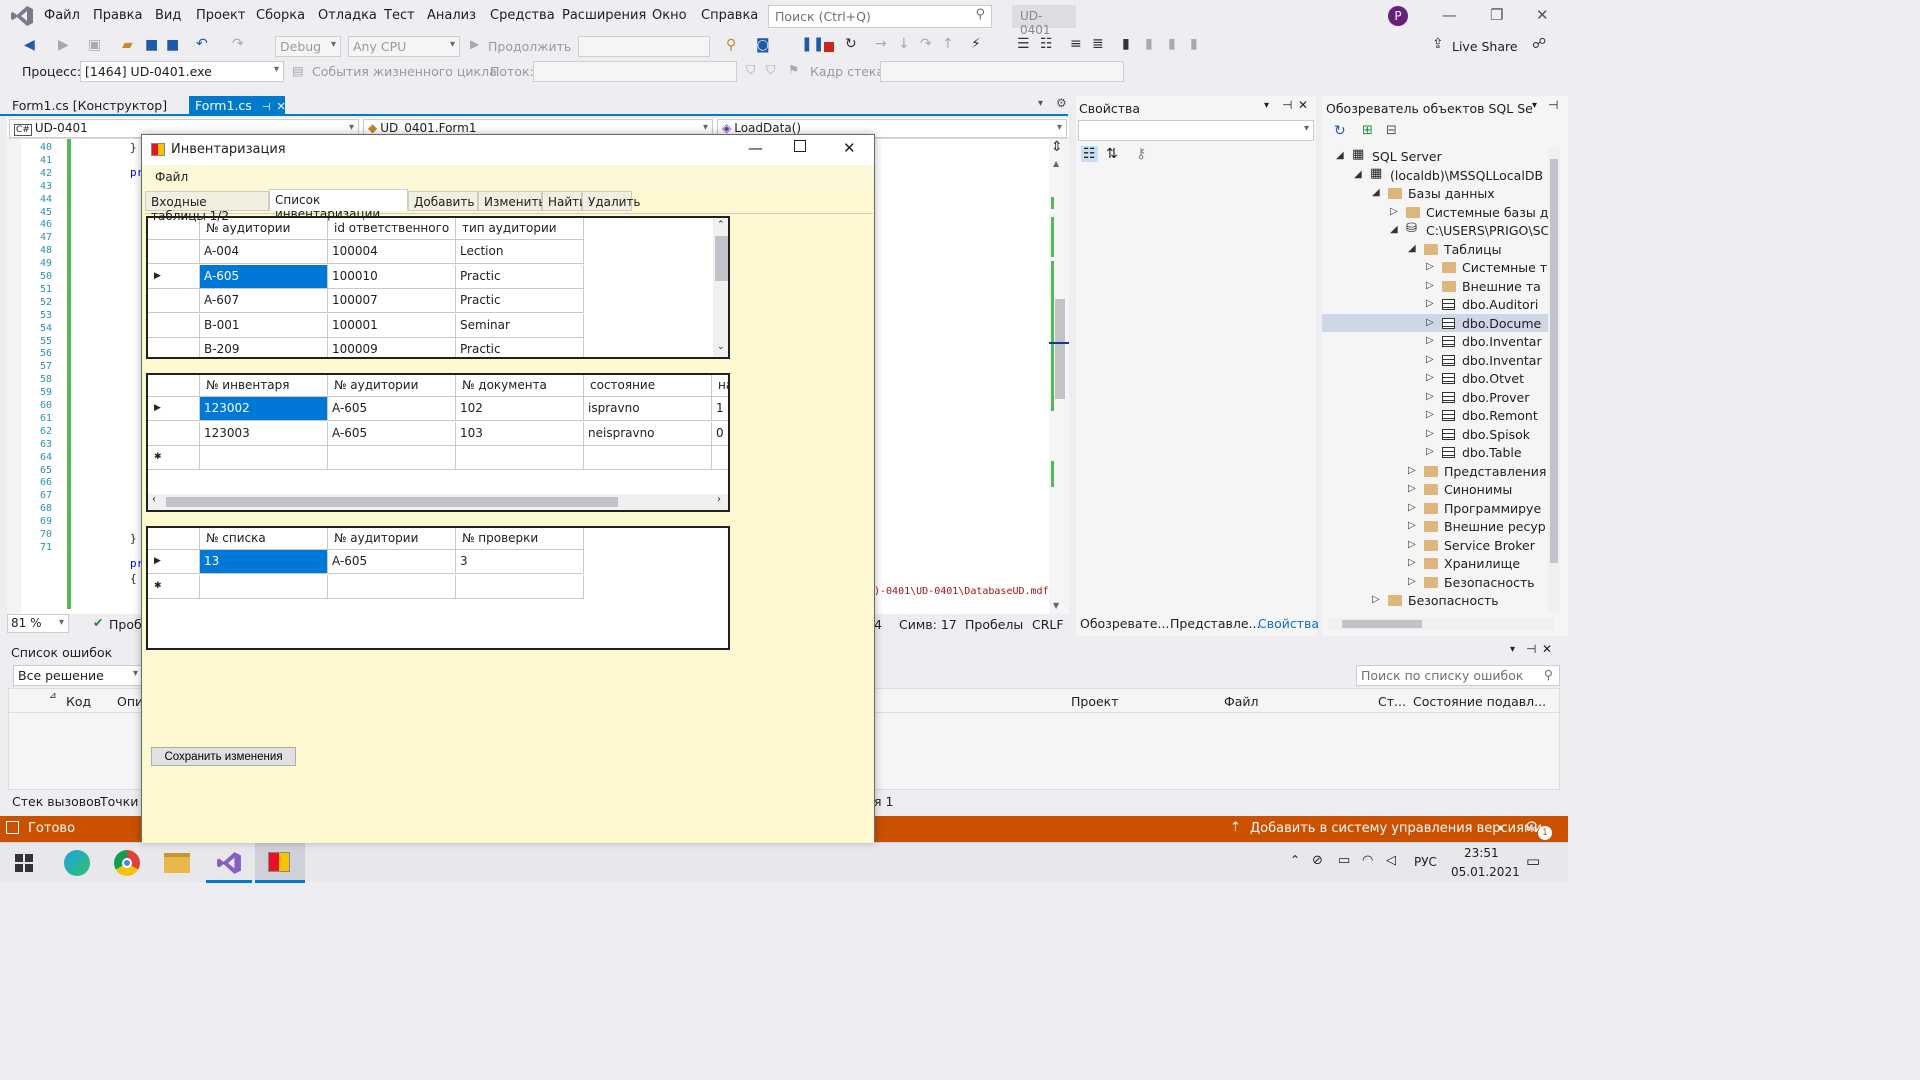 This screenshot has height=1080, width=1920. I want to click on grid-cell: 100010, so click(392, 276).